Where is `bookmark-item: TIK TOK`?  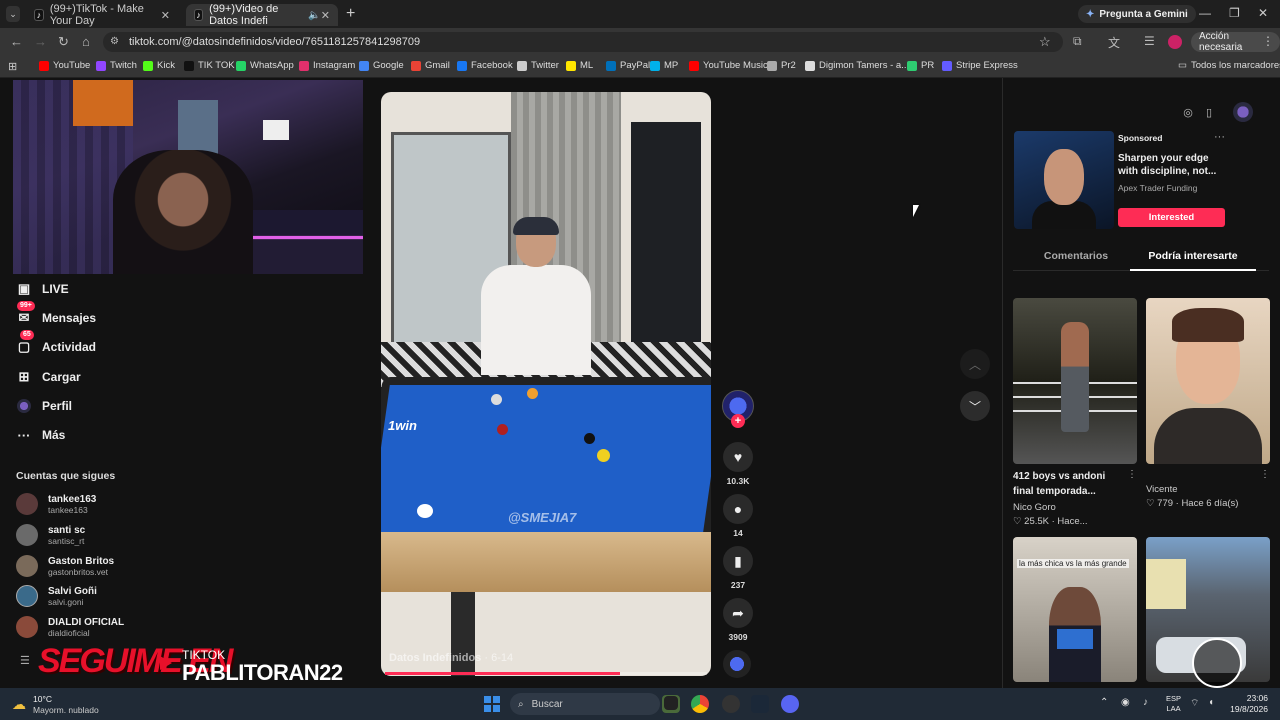
bookmark-item: TIK TOK is located at coordinates (209, 65).